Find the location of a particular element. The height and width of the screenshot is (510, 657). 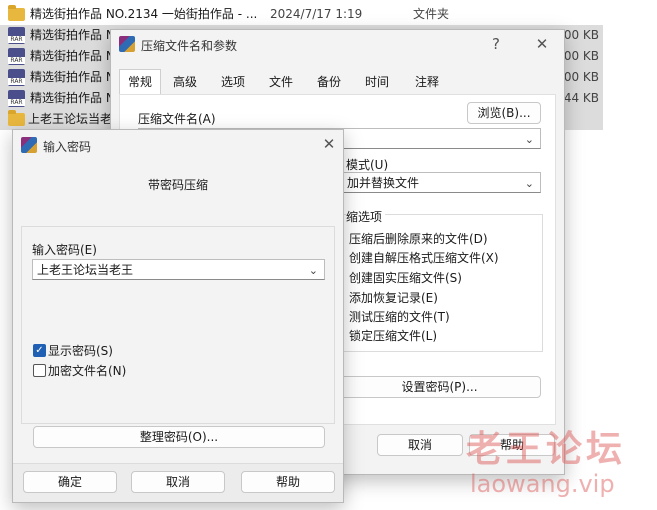

help-icon: ? is located at coordinates (496, 44).